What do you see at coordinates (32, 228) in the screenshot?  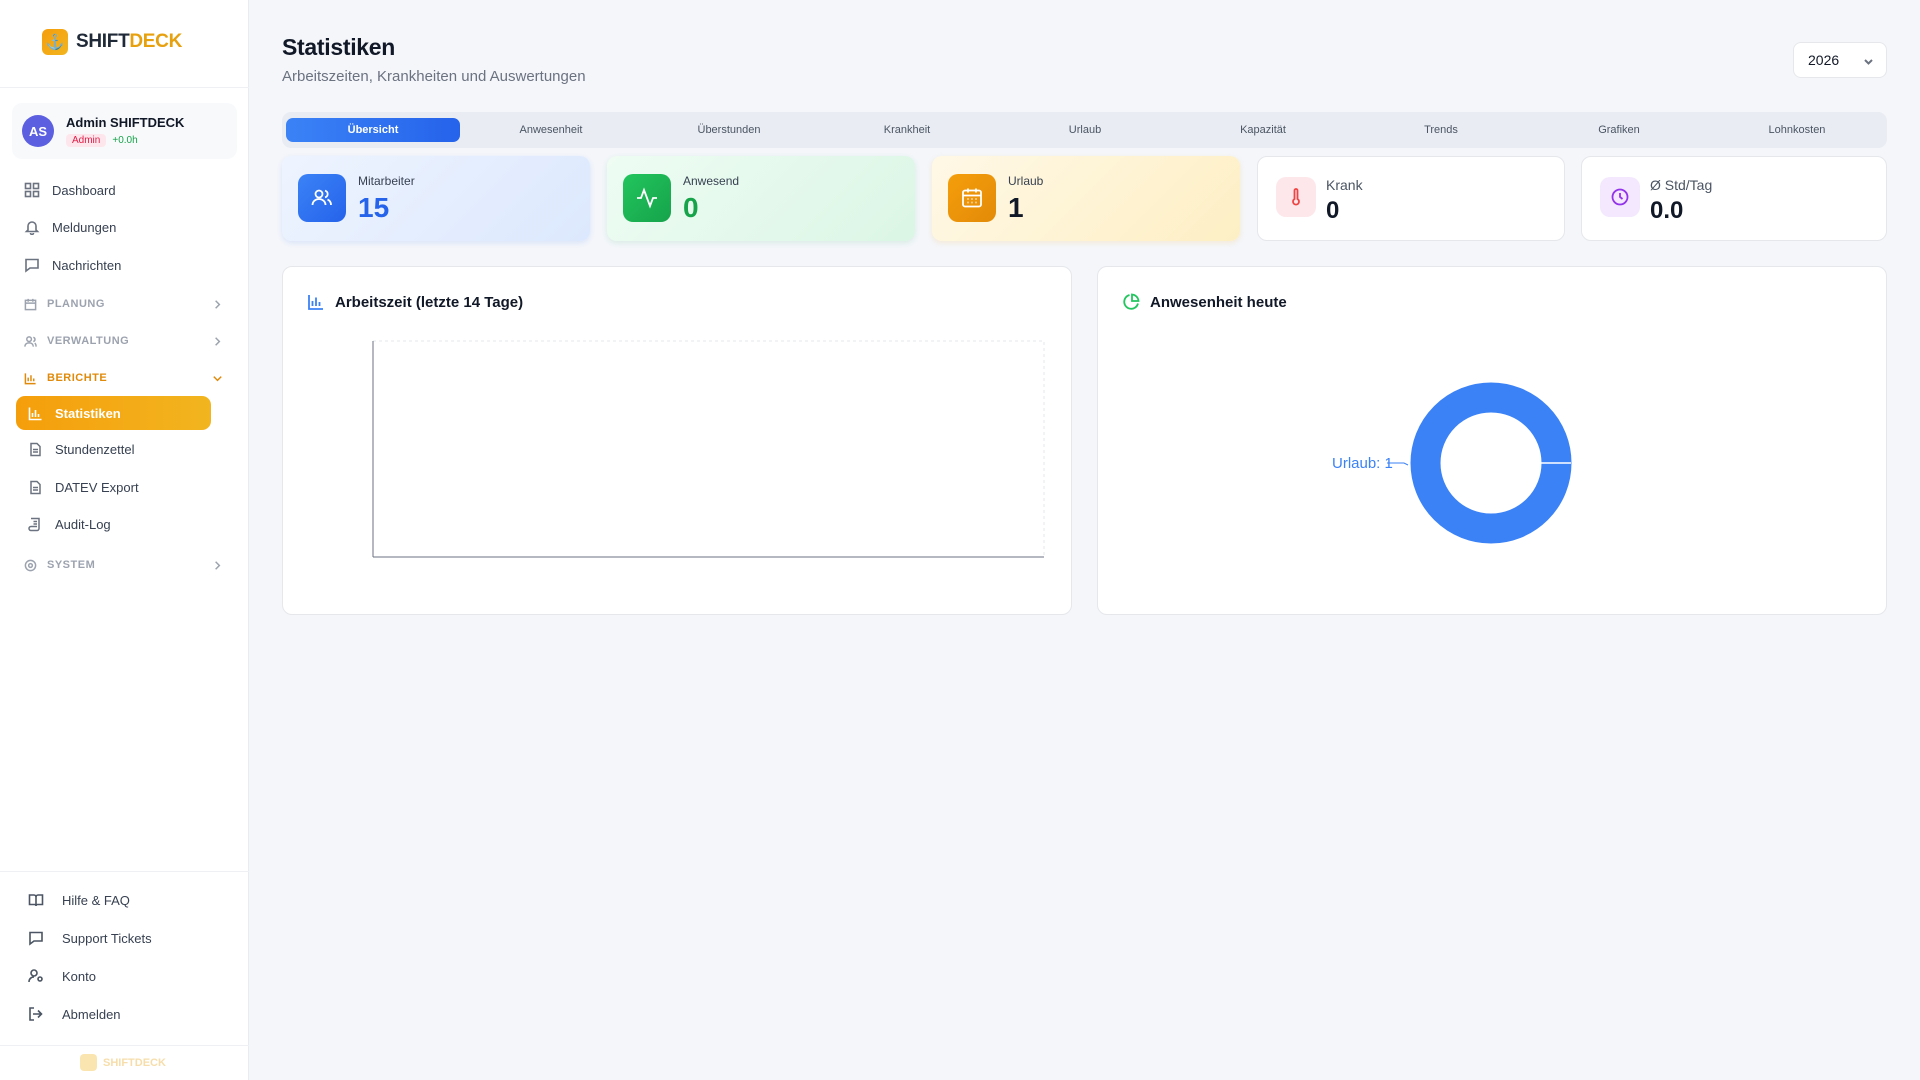 I see `bell-icon` at bounding box center [32, 228].